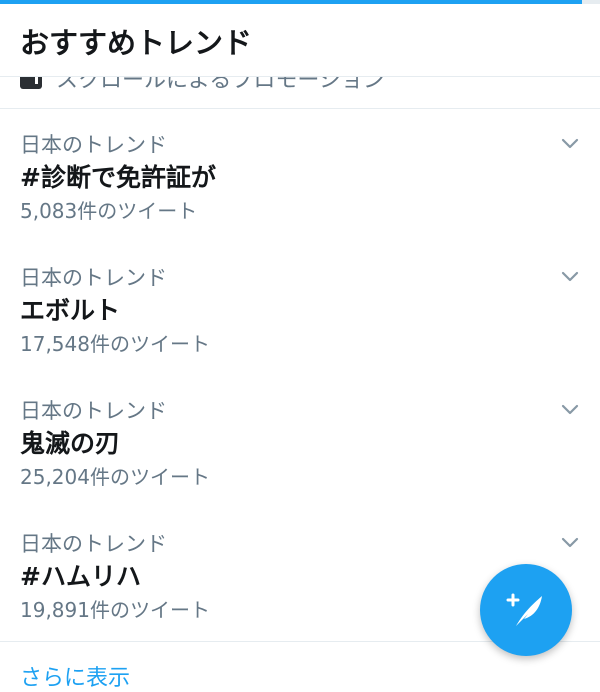 This screenshot has width=600, height=692. Describe the element at coordinates (115, 477) in the screenshot. I see `trend-tweet-count: 25,204件のツイート` at that location.